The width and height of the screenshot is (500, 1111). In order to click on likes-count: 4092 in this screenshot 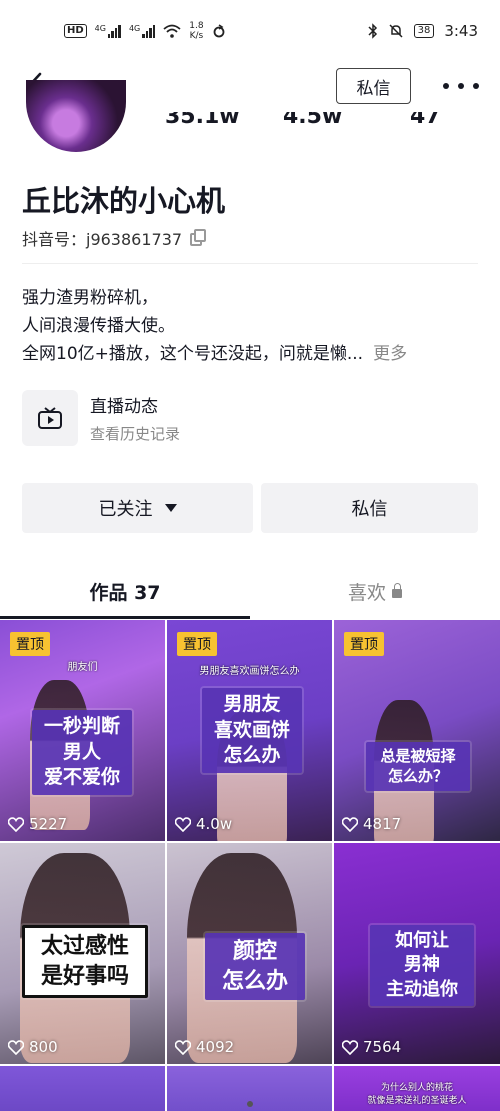, I will do `click(204, 1047)`.